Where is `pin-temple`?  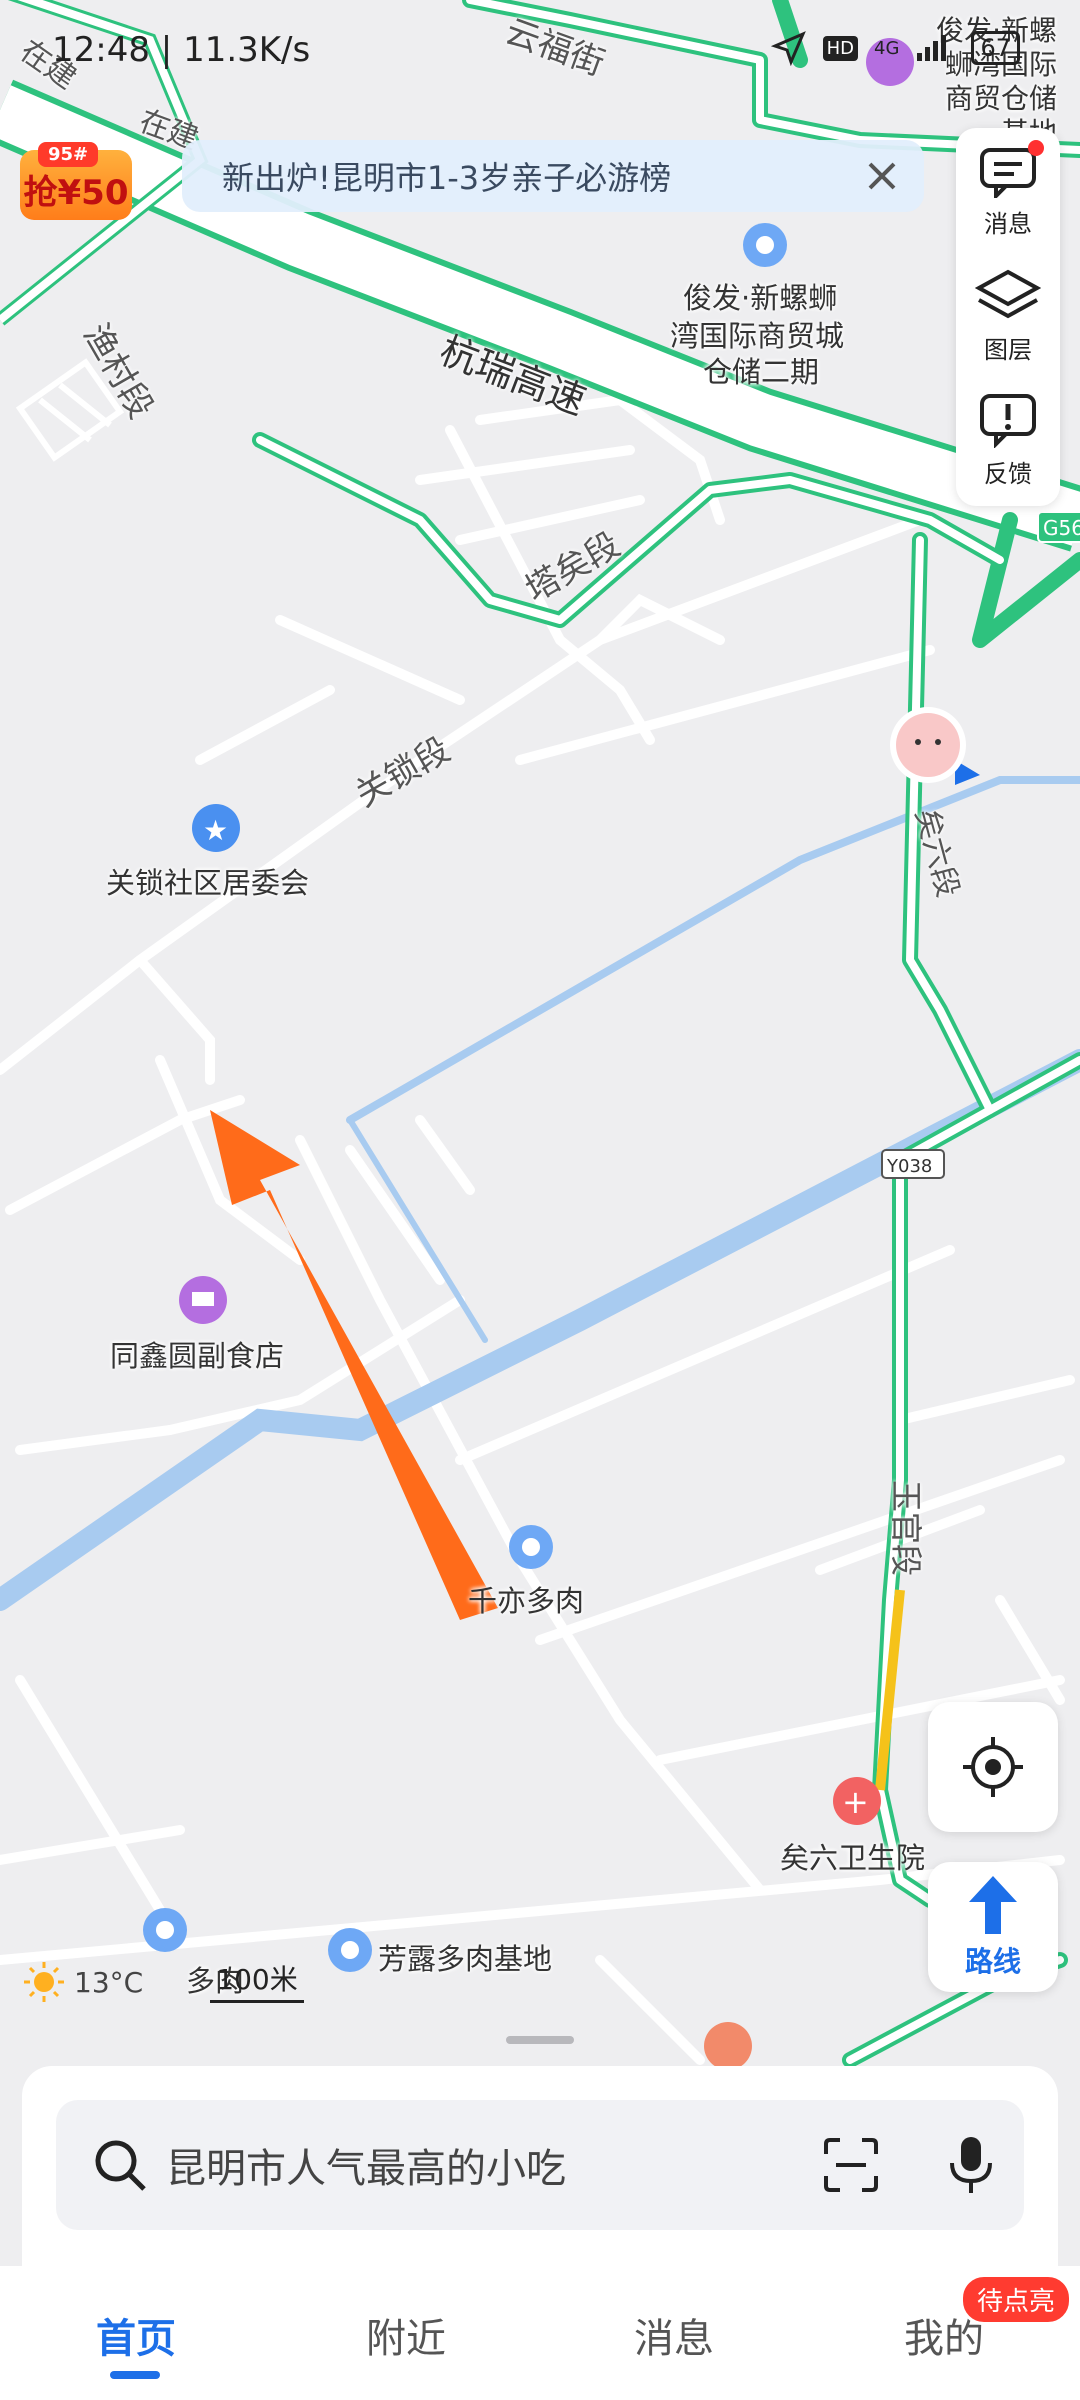
pin-temple is located at coordinates (728, 2046).